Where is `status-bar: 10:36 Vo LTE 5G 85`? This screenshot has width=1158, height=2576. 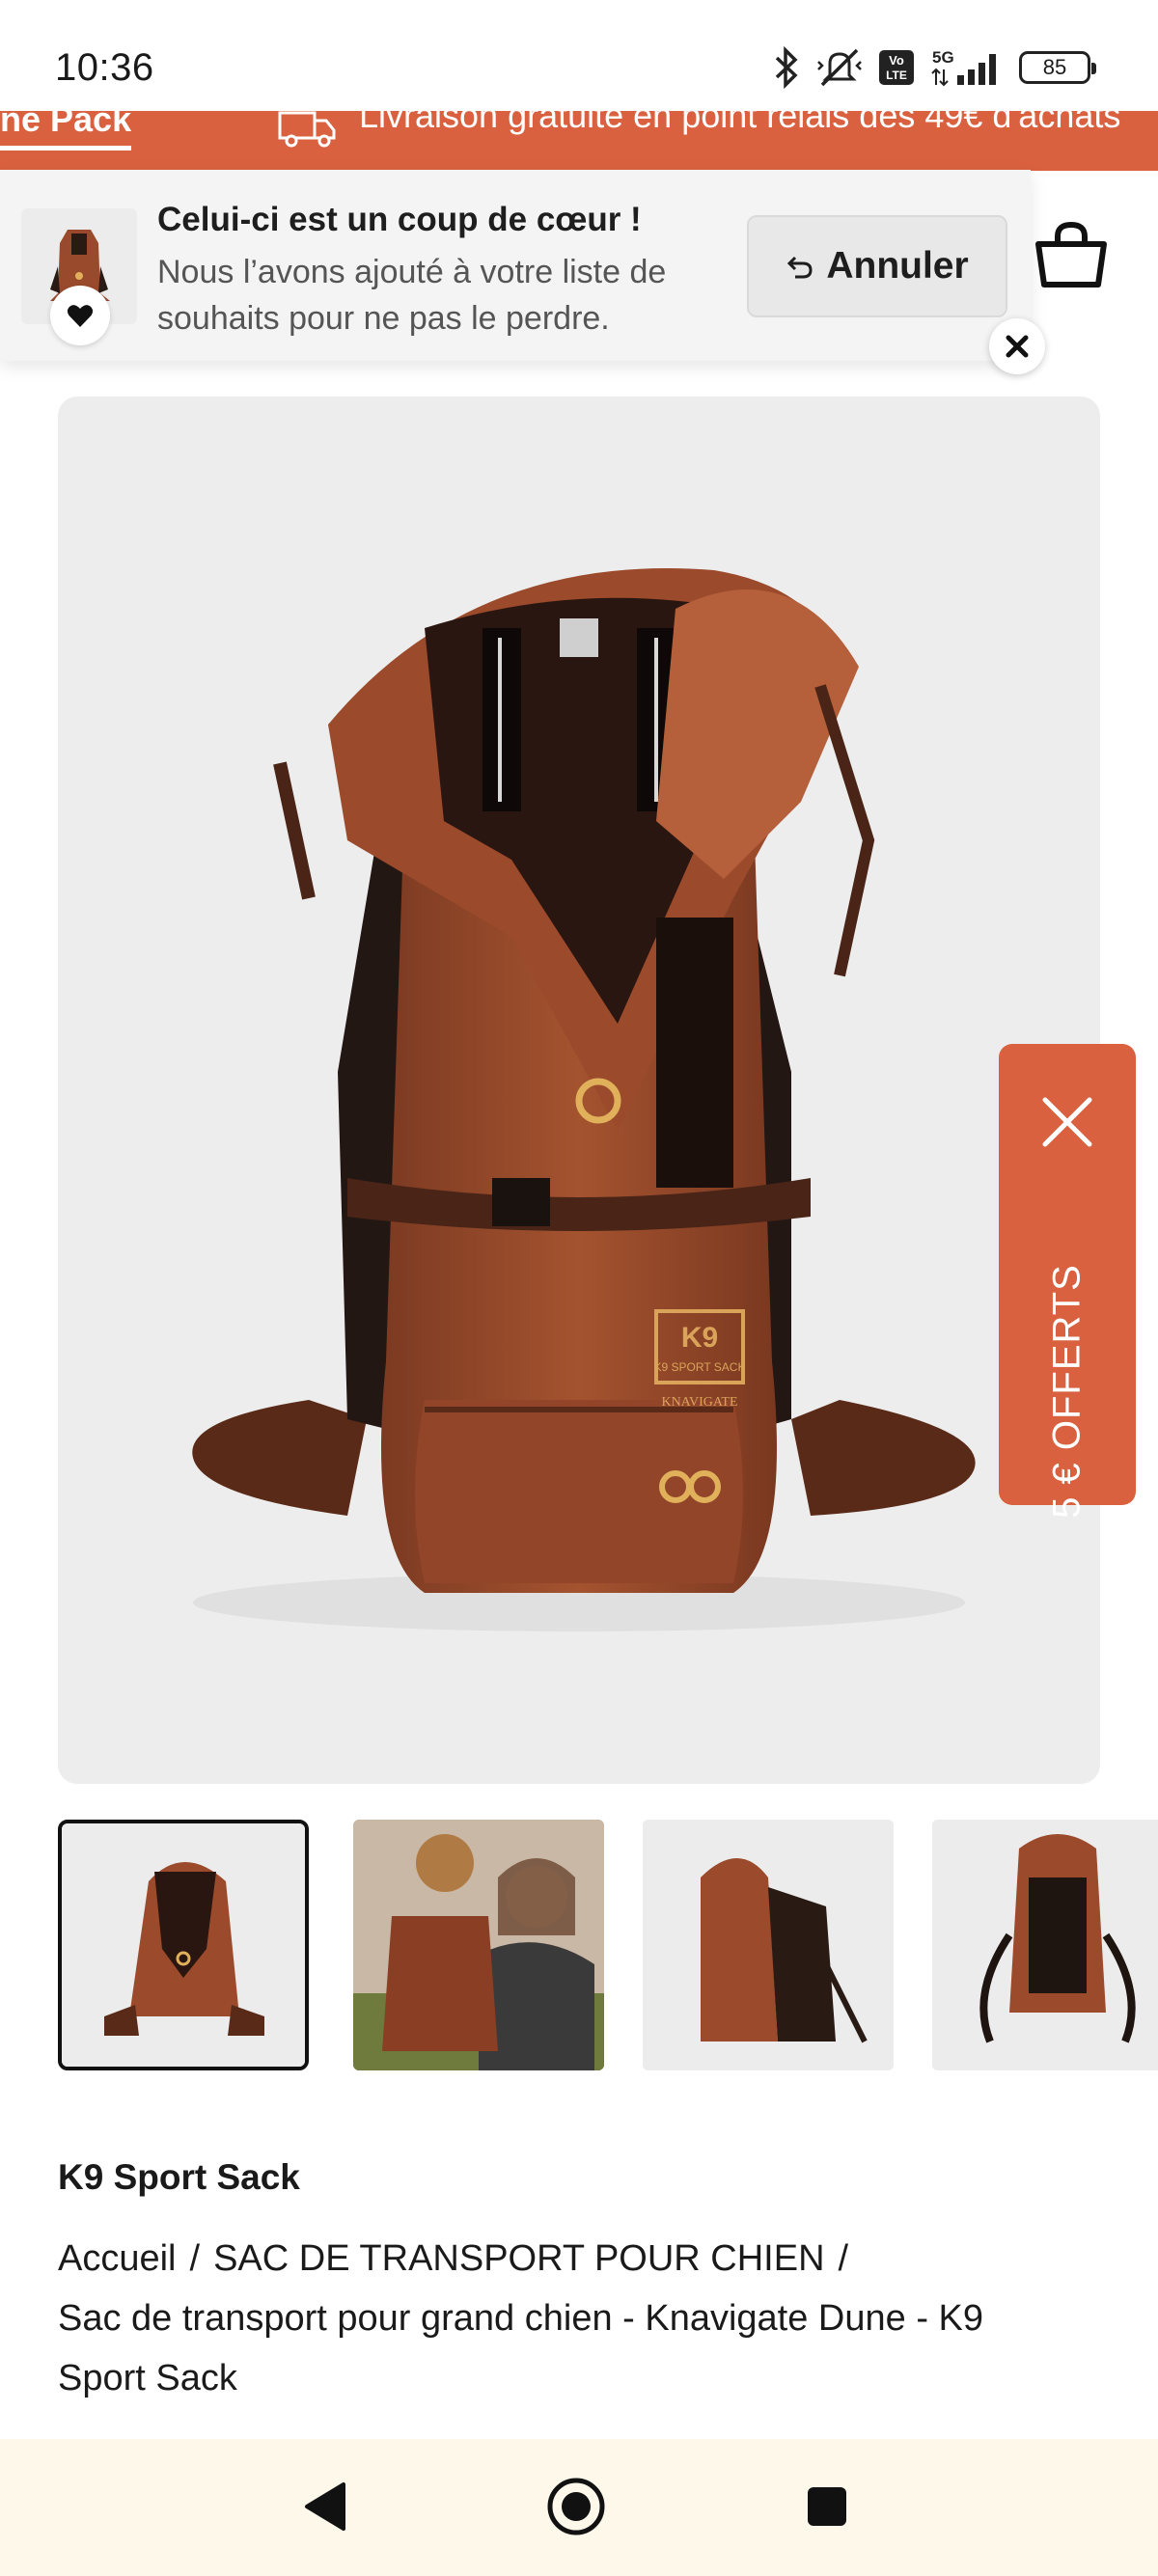
status-bar: 10:36 Vo LTE 5G 85 is located at coordinates (579, 56).